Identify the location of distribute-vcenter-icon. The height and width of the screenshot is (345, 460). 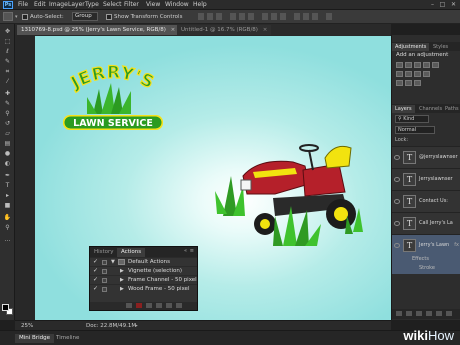
(274, 16).